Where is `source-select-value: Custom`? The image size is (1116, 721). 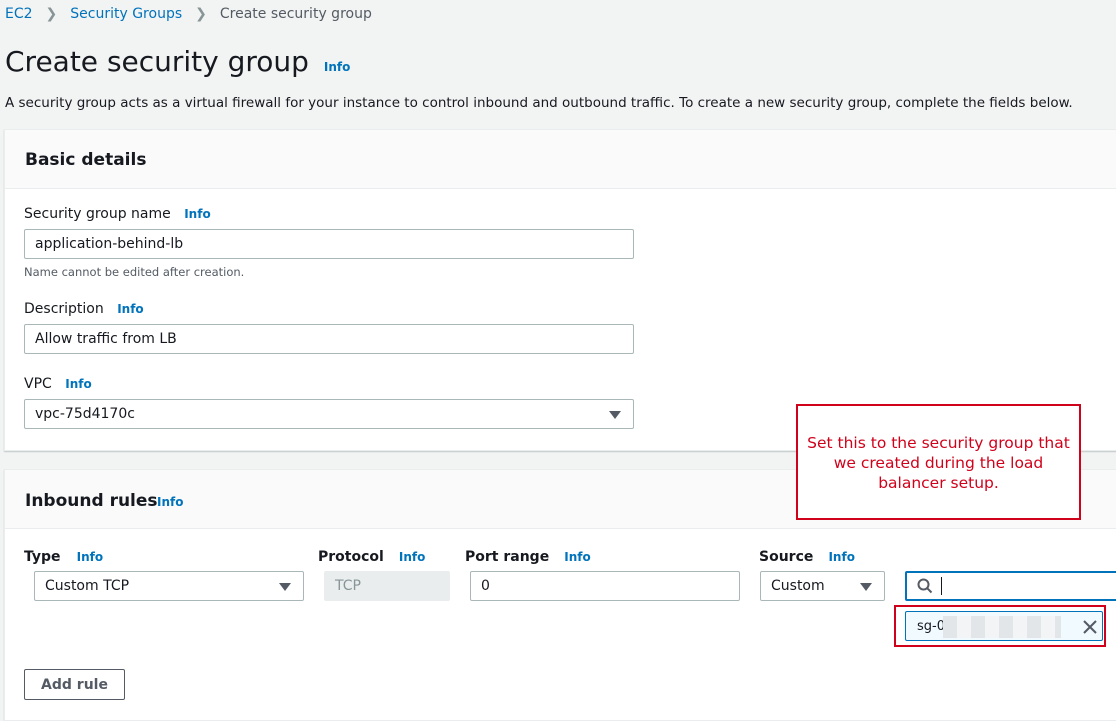 source-select-value: Custom is located at coordinates (798, 586).